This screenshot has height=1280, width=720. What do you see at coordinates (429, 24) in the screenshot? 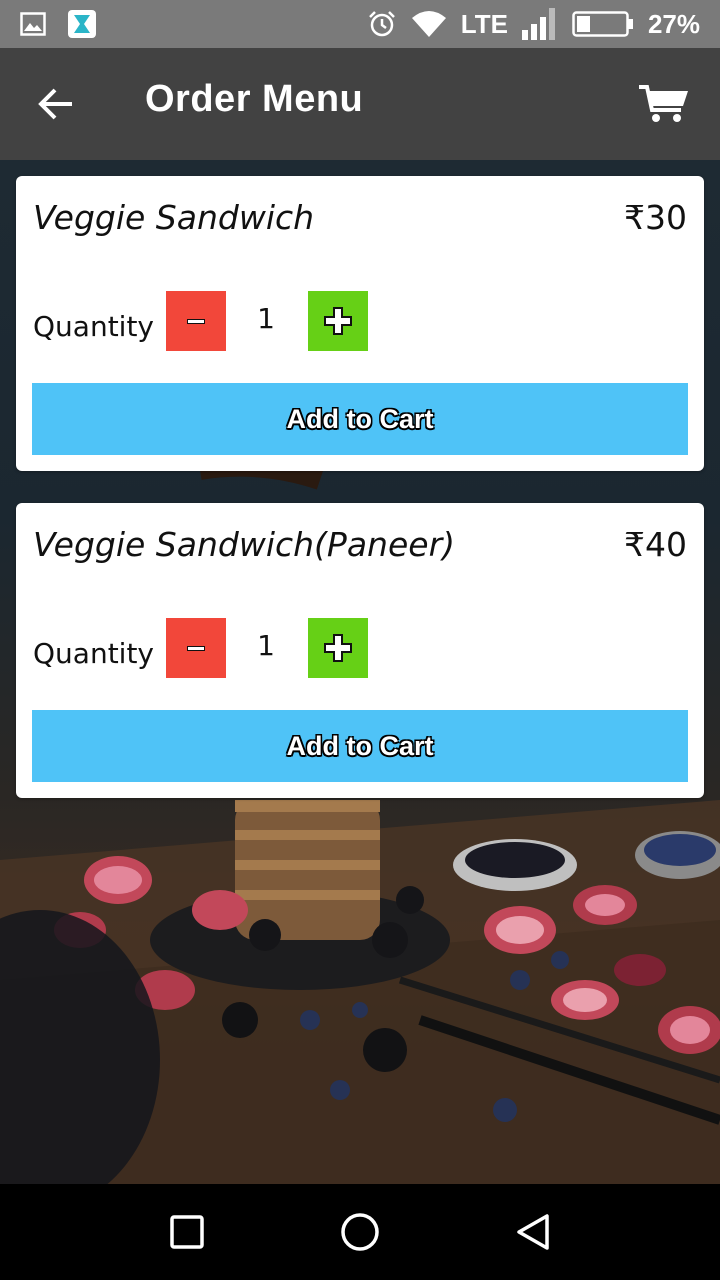
I see `wifi-icon` at bounding box center [429, 24].